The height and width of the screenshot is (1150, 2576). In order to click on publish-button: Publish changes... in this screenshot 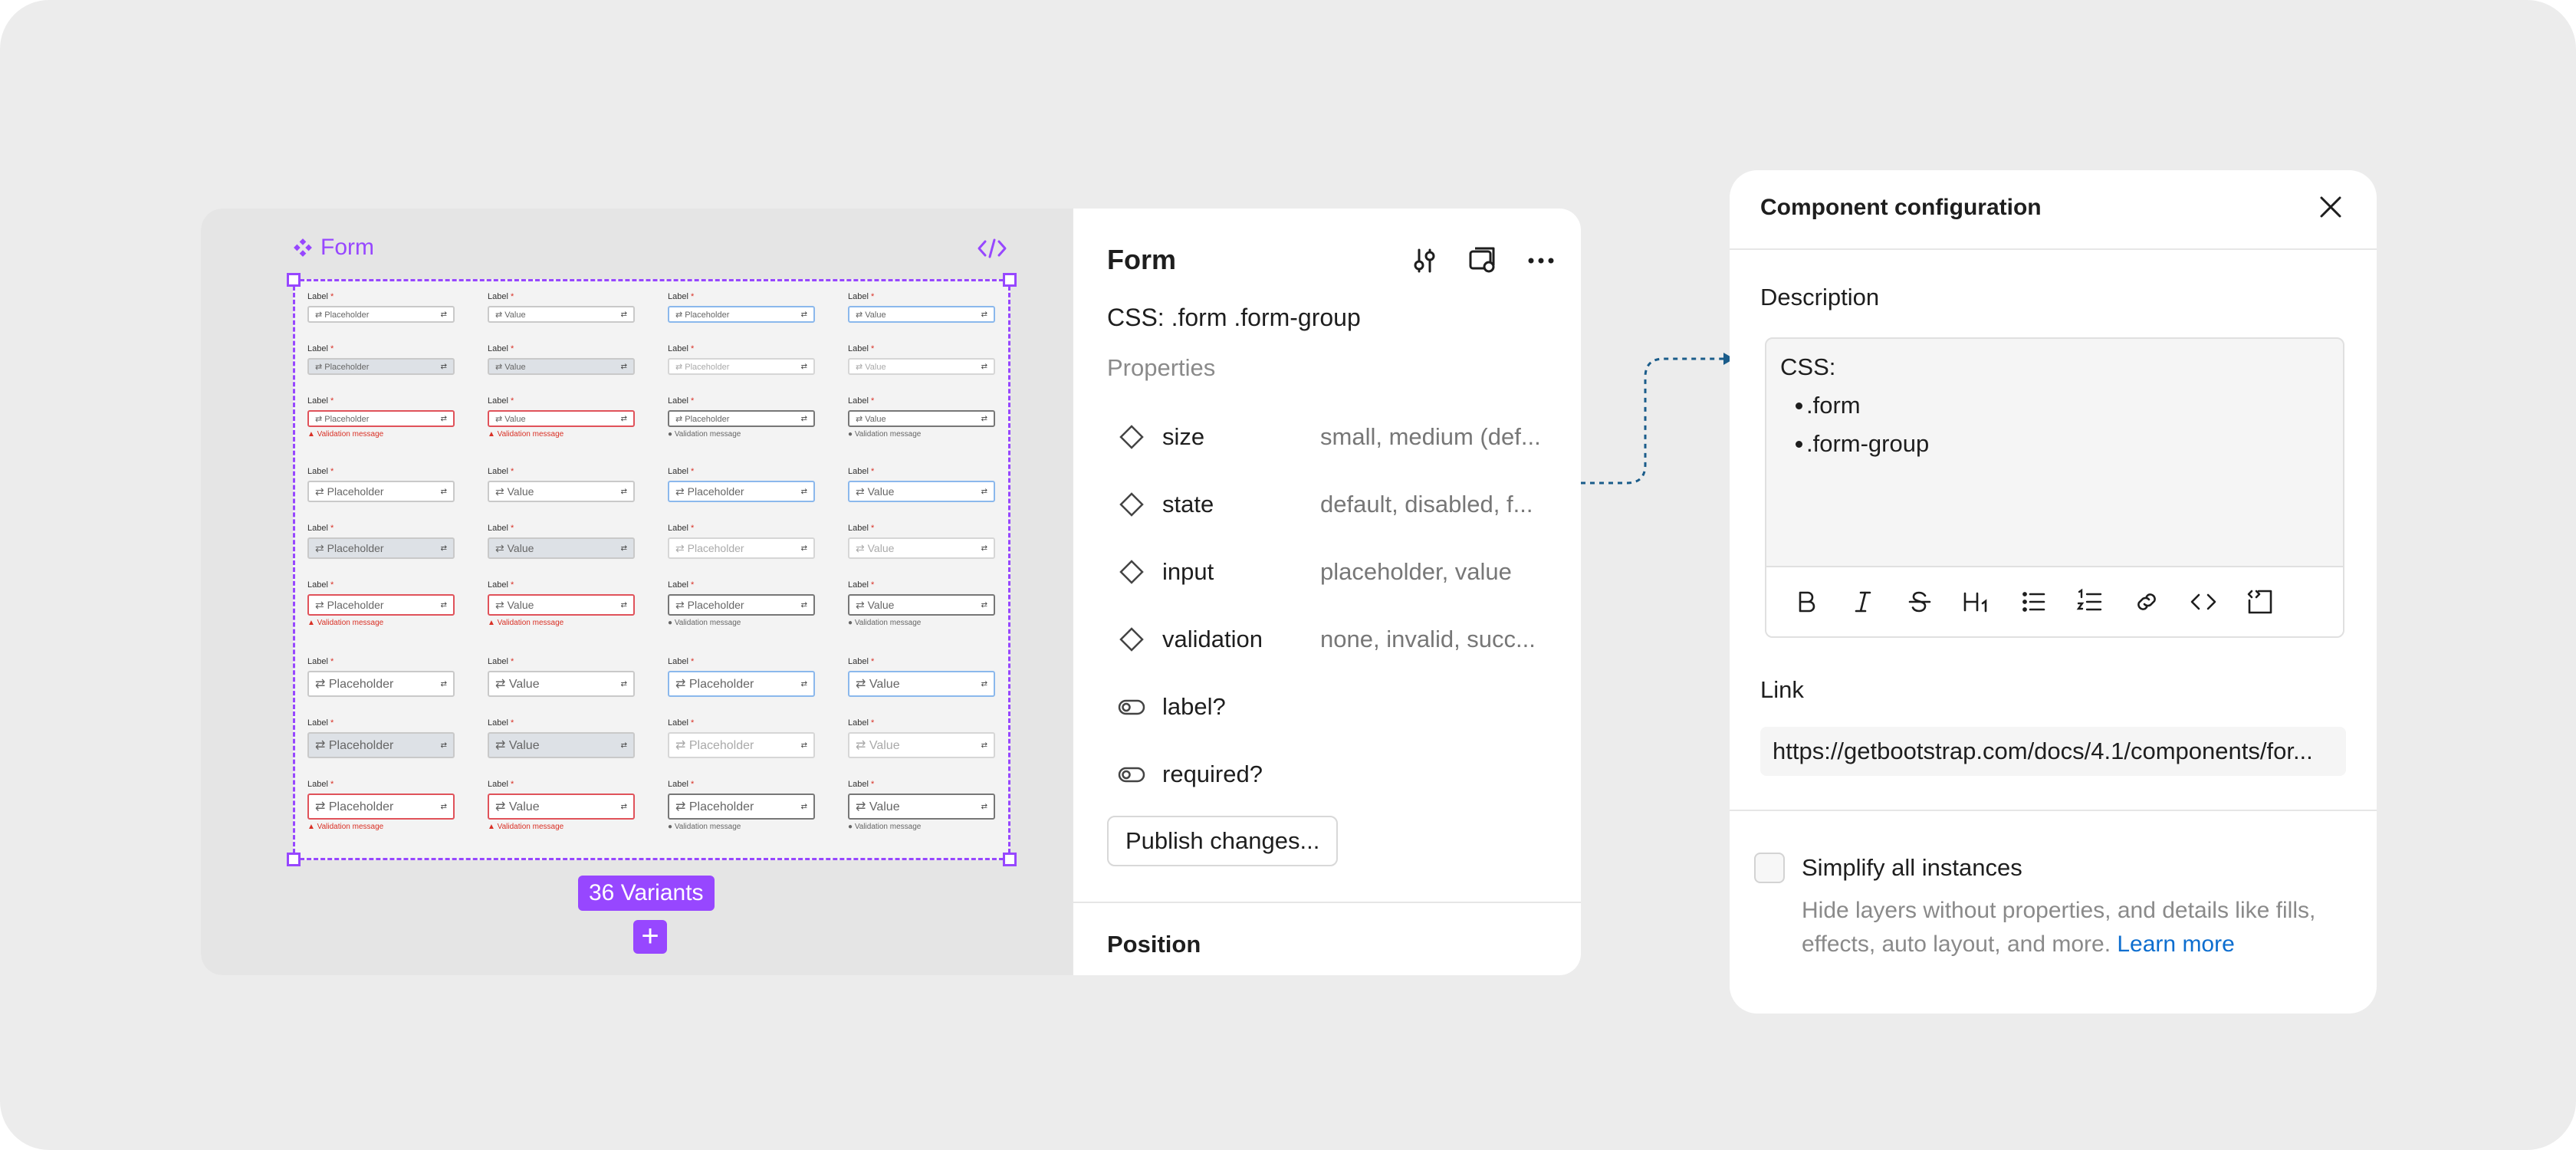, I will do `click(1223, 841)`.